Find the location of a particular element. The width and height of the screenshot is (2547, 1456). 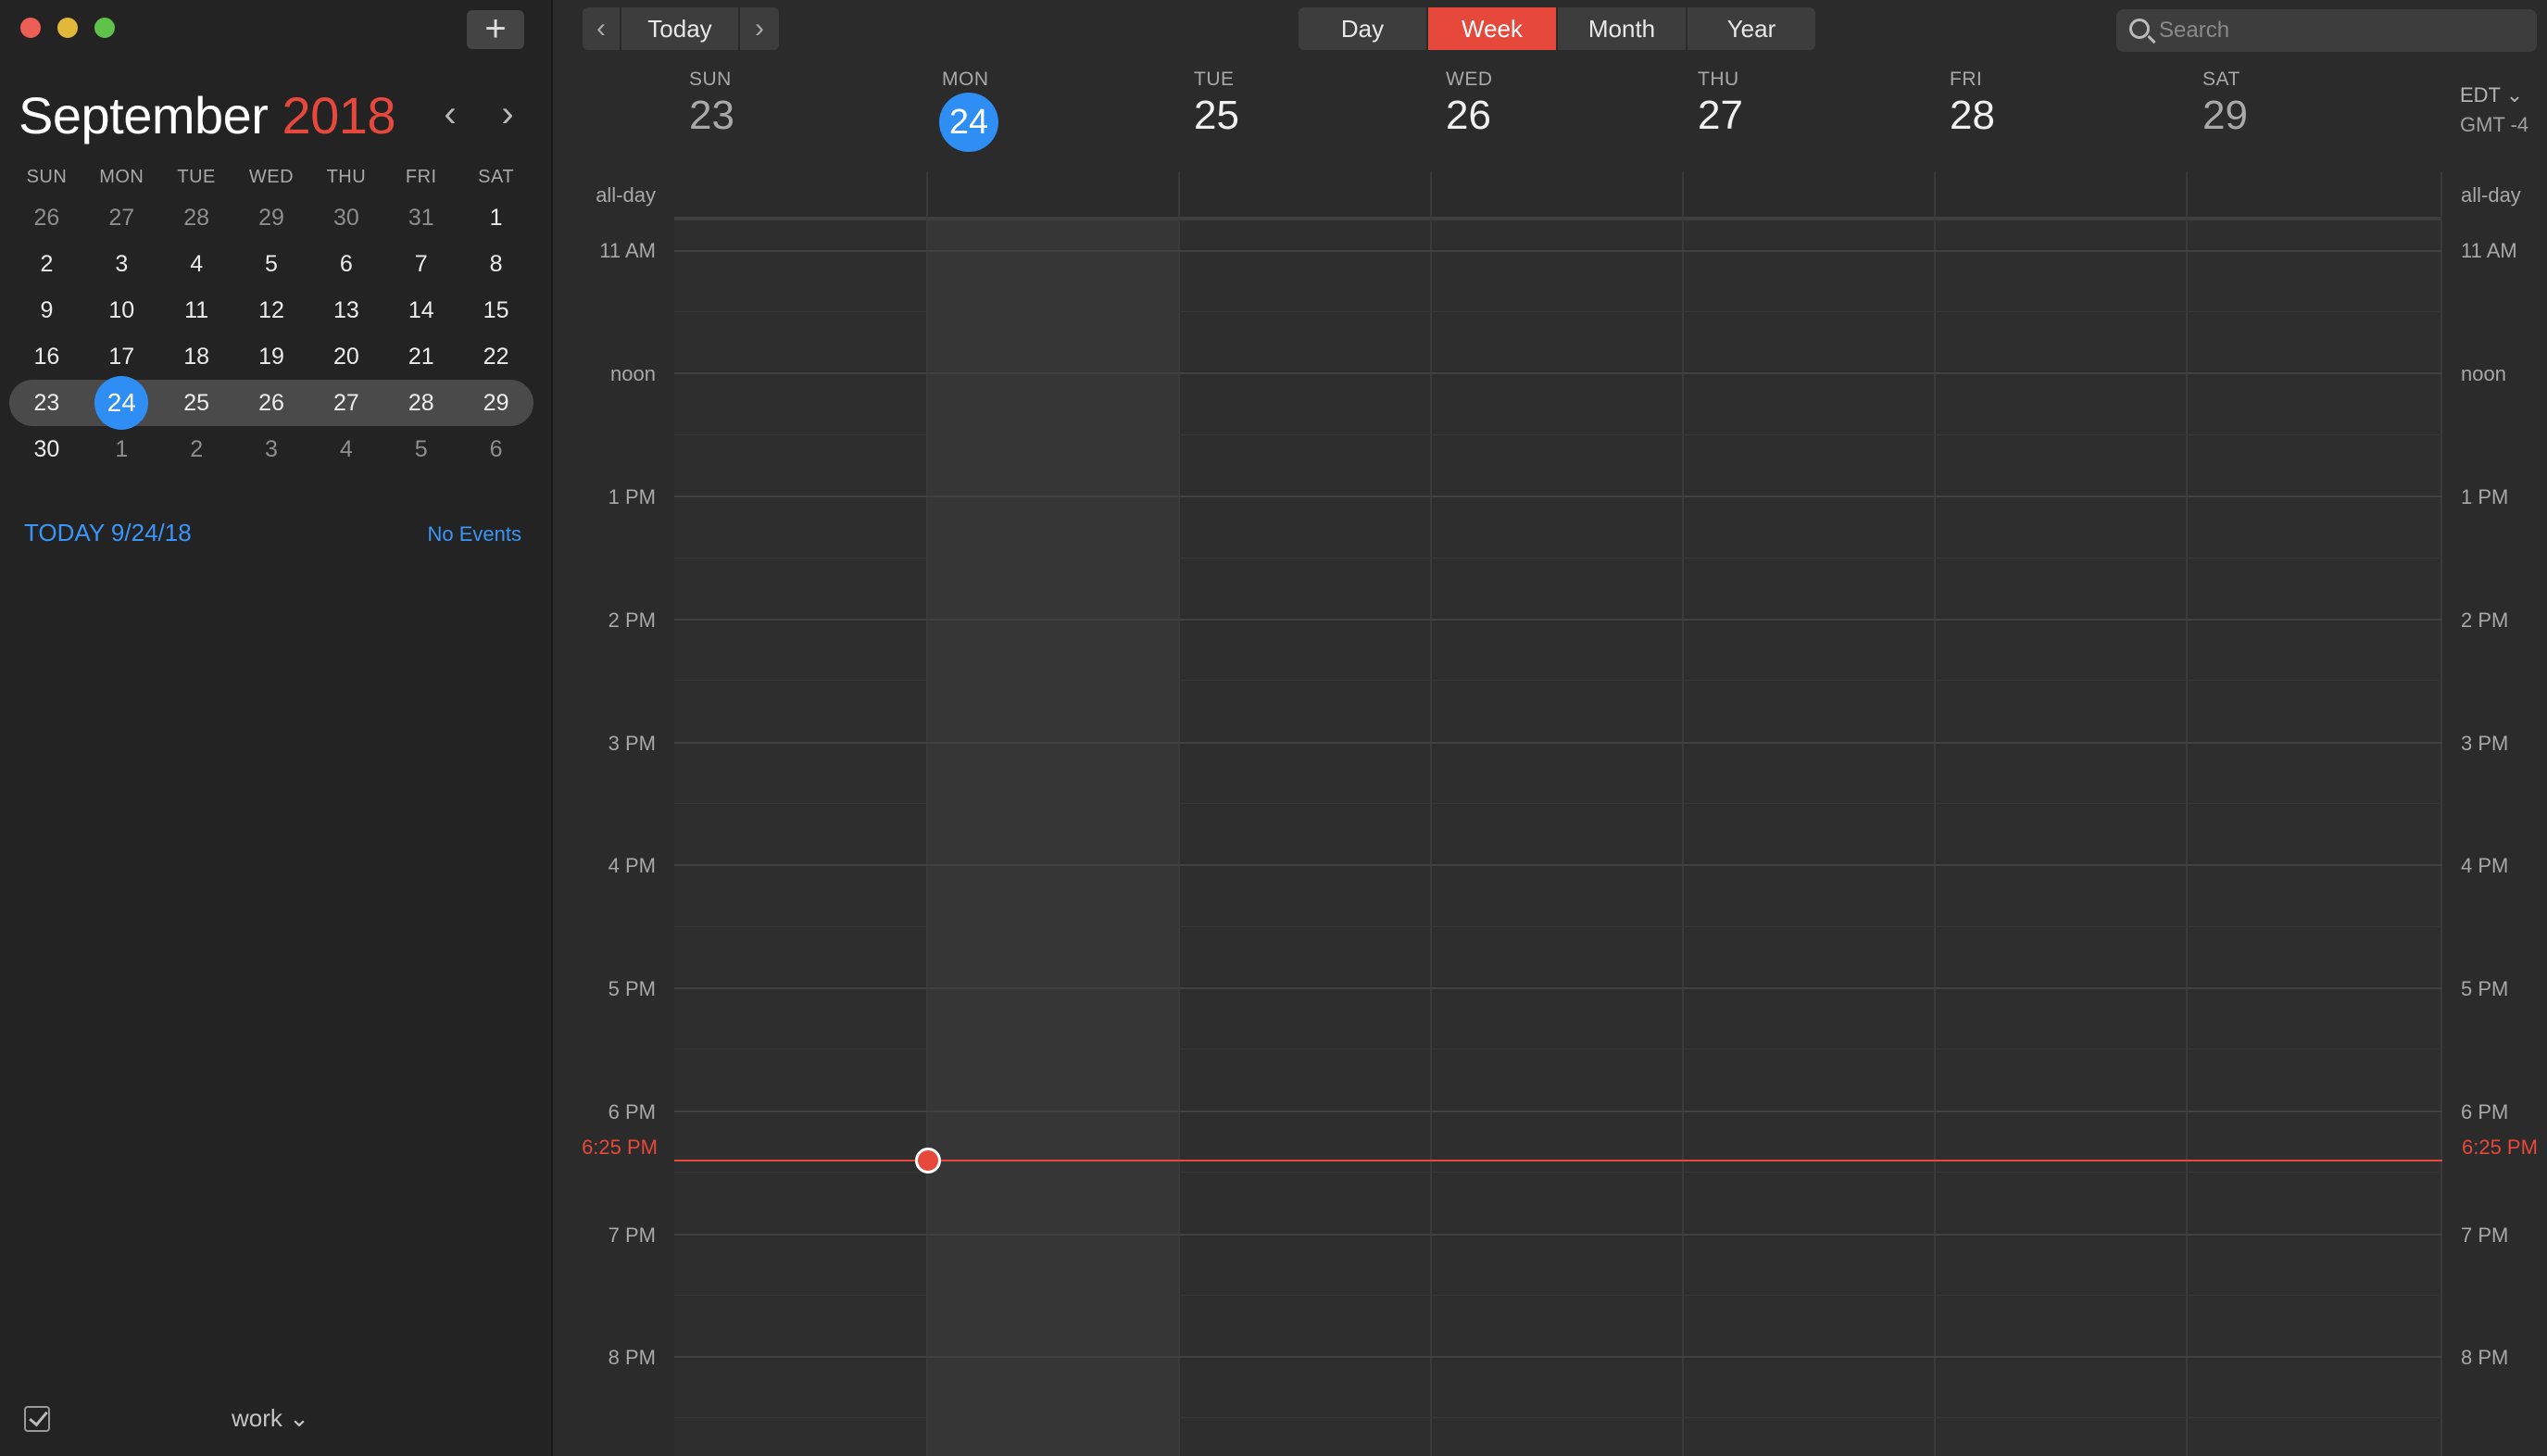

mini-day: 5 is located at coordinates (420, 449).